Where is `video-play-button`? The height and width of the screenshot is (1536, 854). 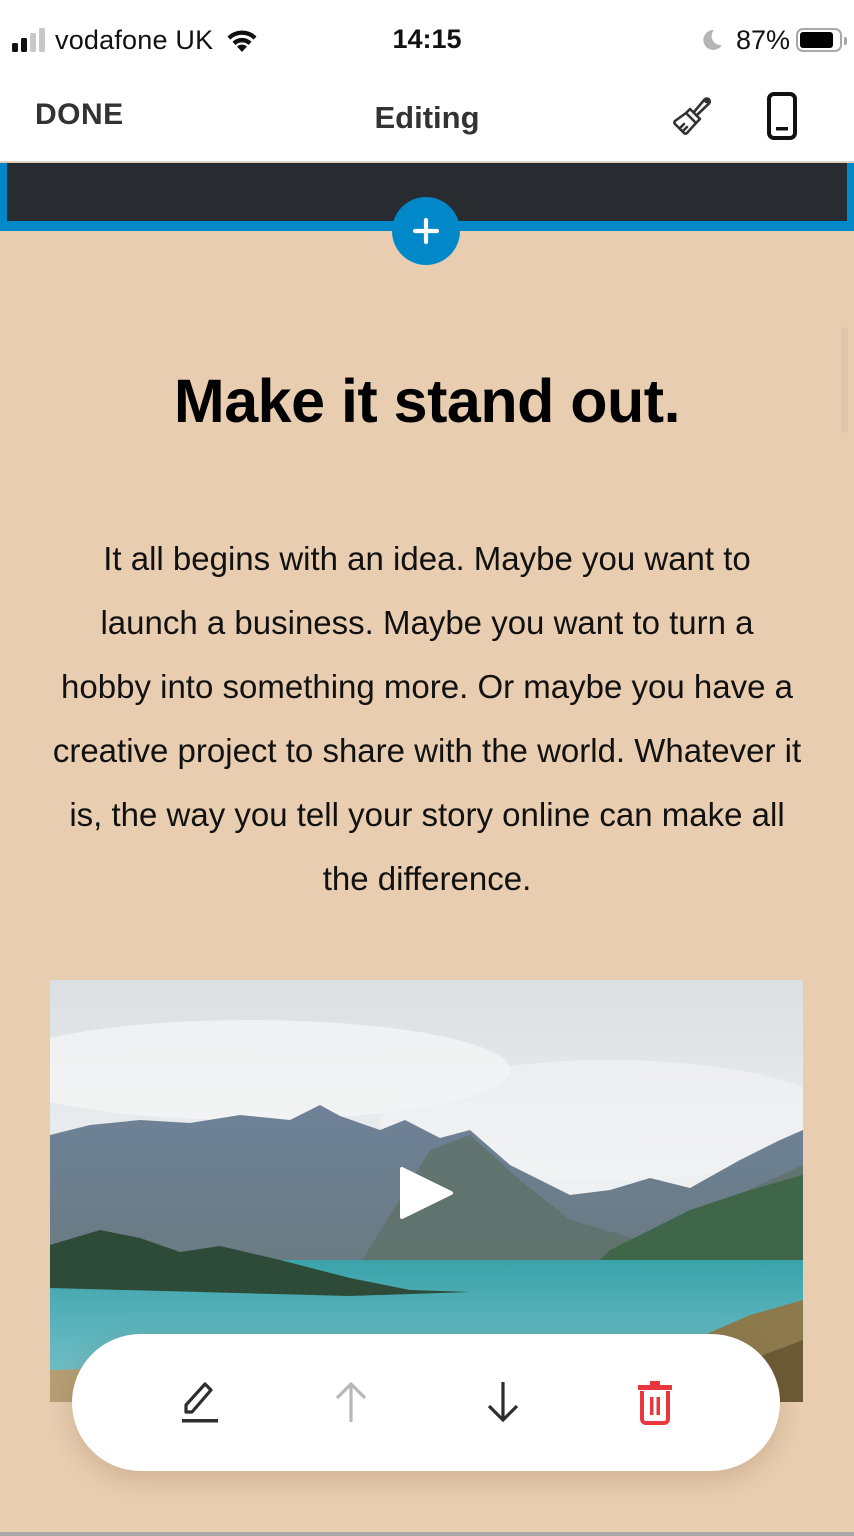 video-play-button is located at coordinates (426, 1193).